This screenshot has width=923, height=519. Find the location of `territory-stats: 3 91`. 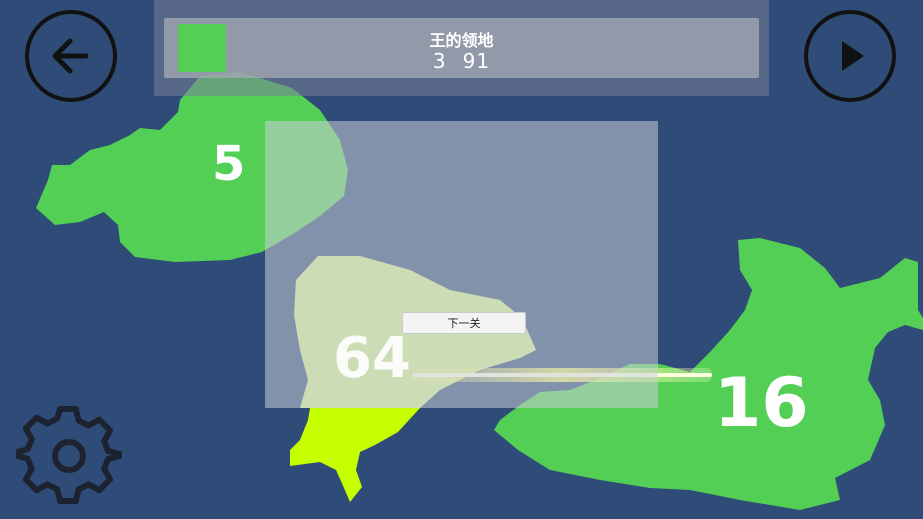

territory-stats: 3 91 is located at coordinates (461, 61).